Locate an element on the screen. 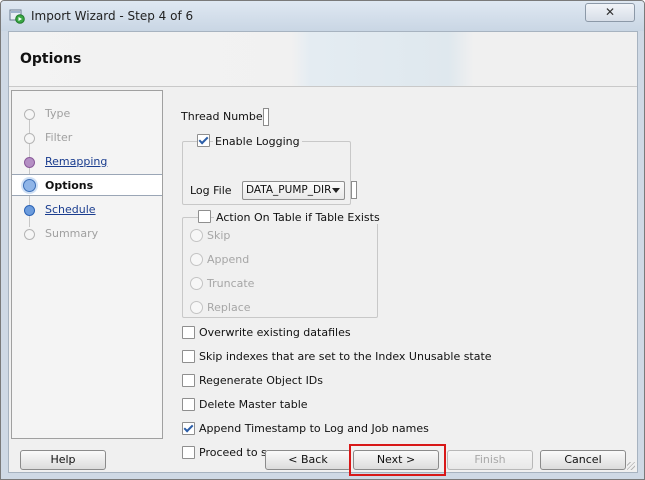  table-exists-checkbox is located at coordinates (204, 216).